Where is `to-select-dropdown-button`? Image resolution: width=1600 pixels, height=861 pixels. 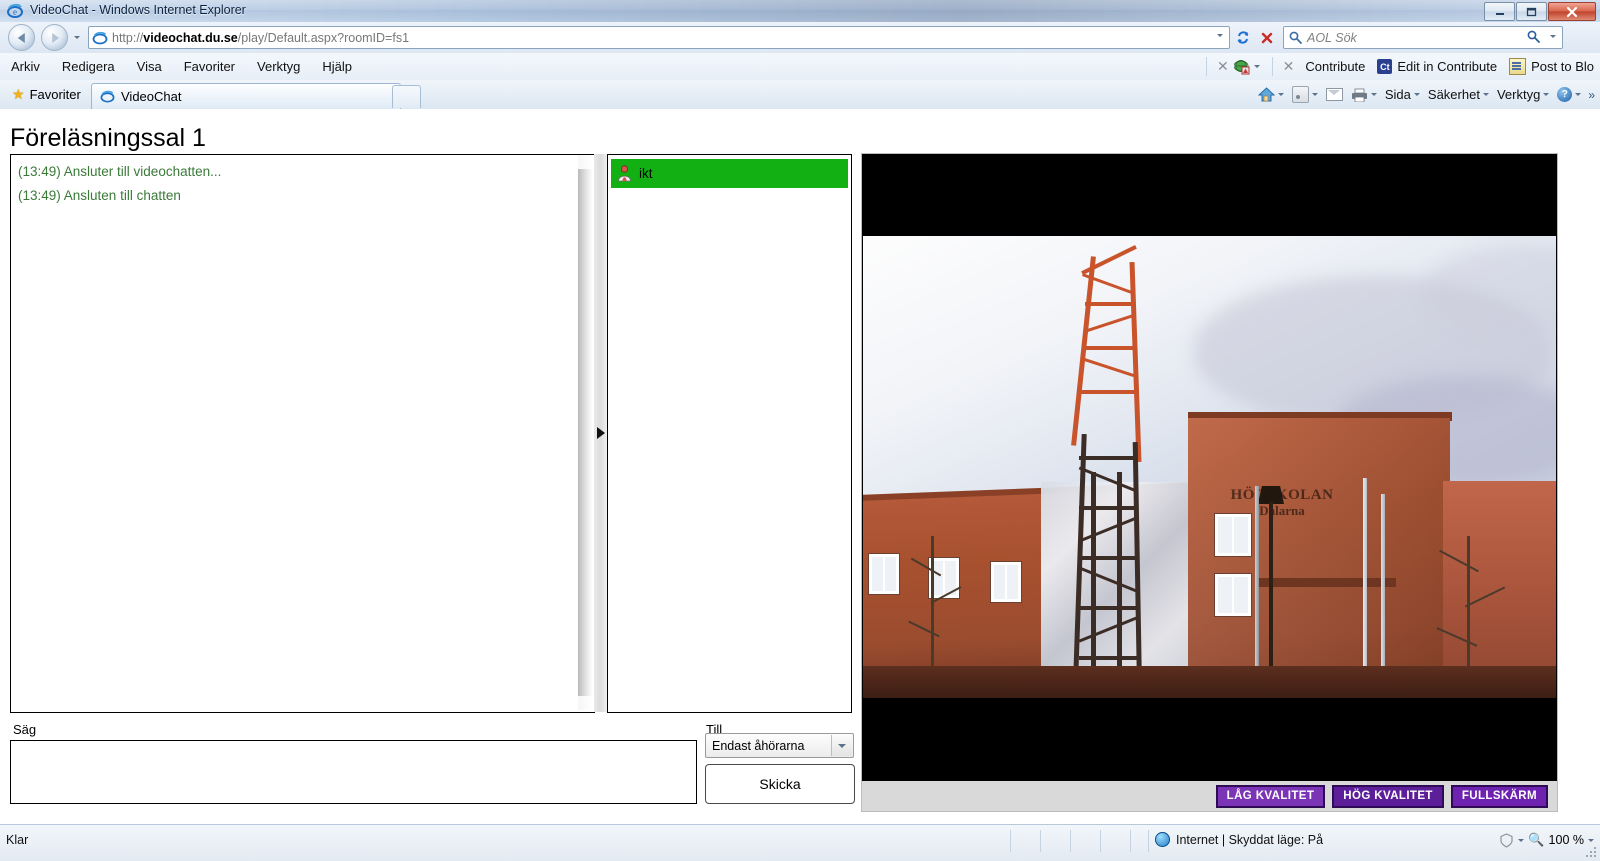 to-select-dropdown-button is located at coordinates (841, 745).